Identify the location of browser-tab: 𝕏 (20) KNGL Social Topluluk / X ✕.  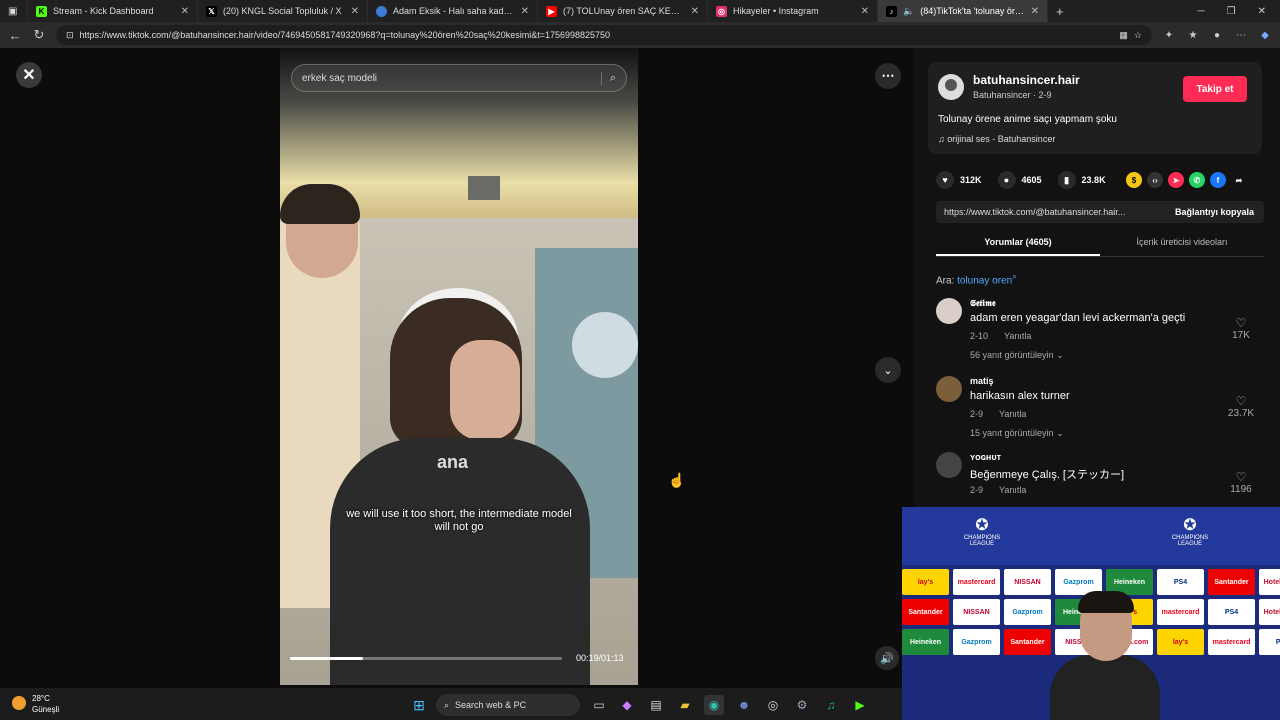
(283, 11).